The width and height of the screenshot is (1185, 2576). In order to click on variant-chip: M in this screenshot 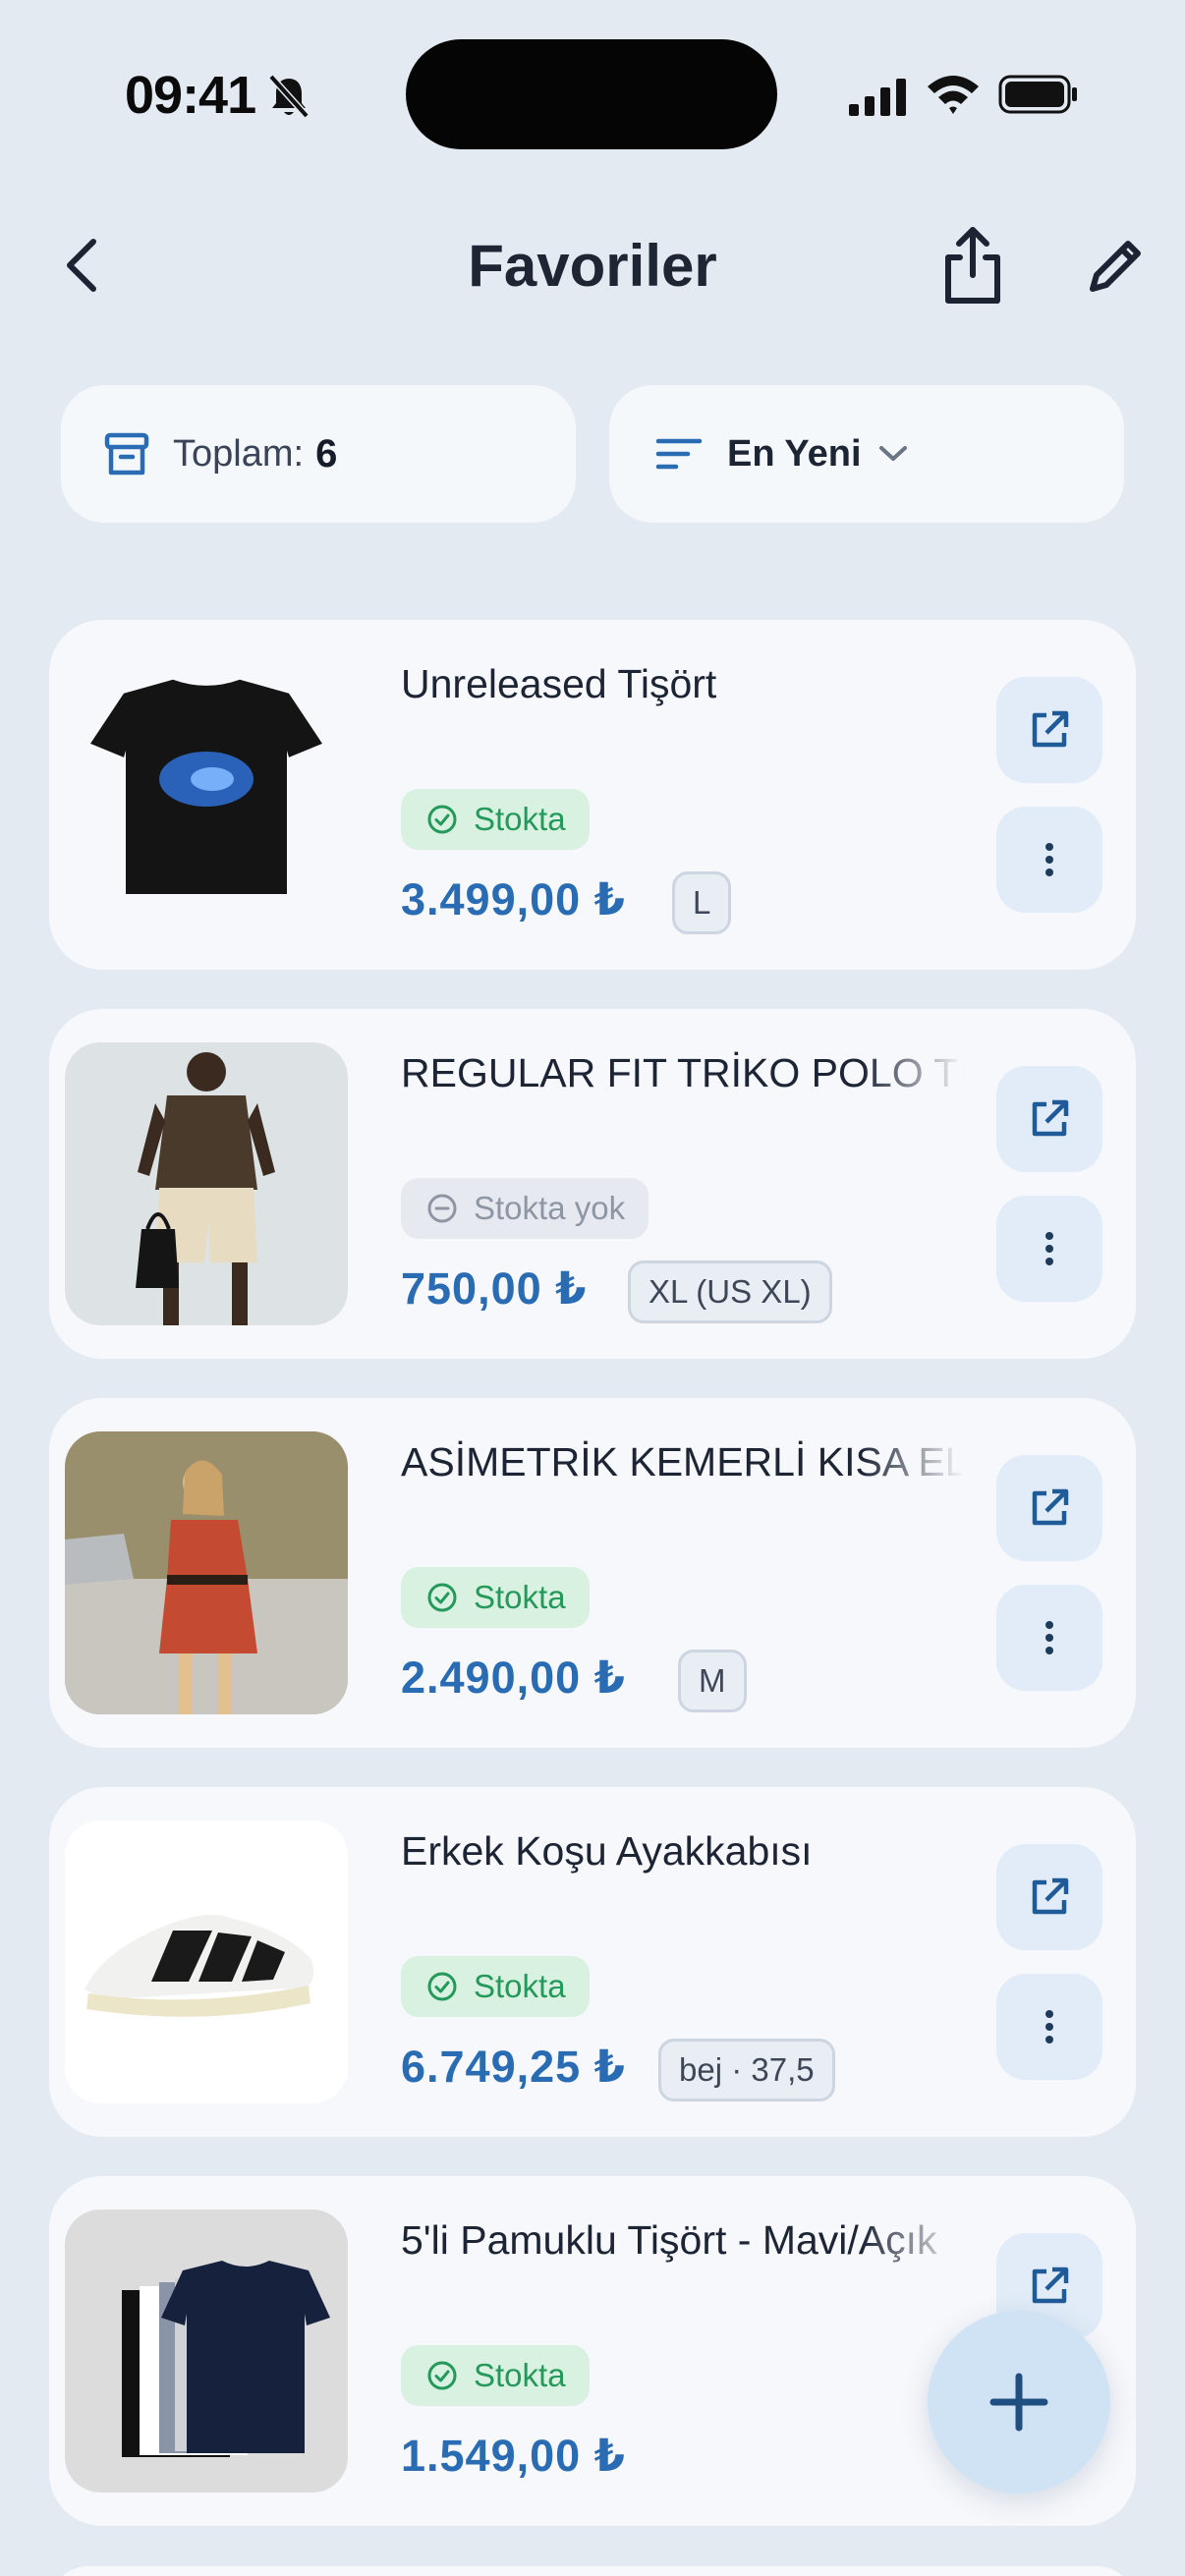, I will do `click(713, 1681)`.